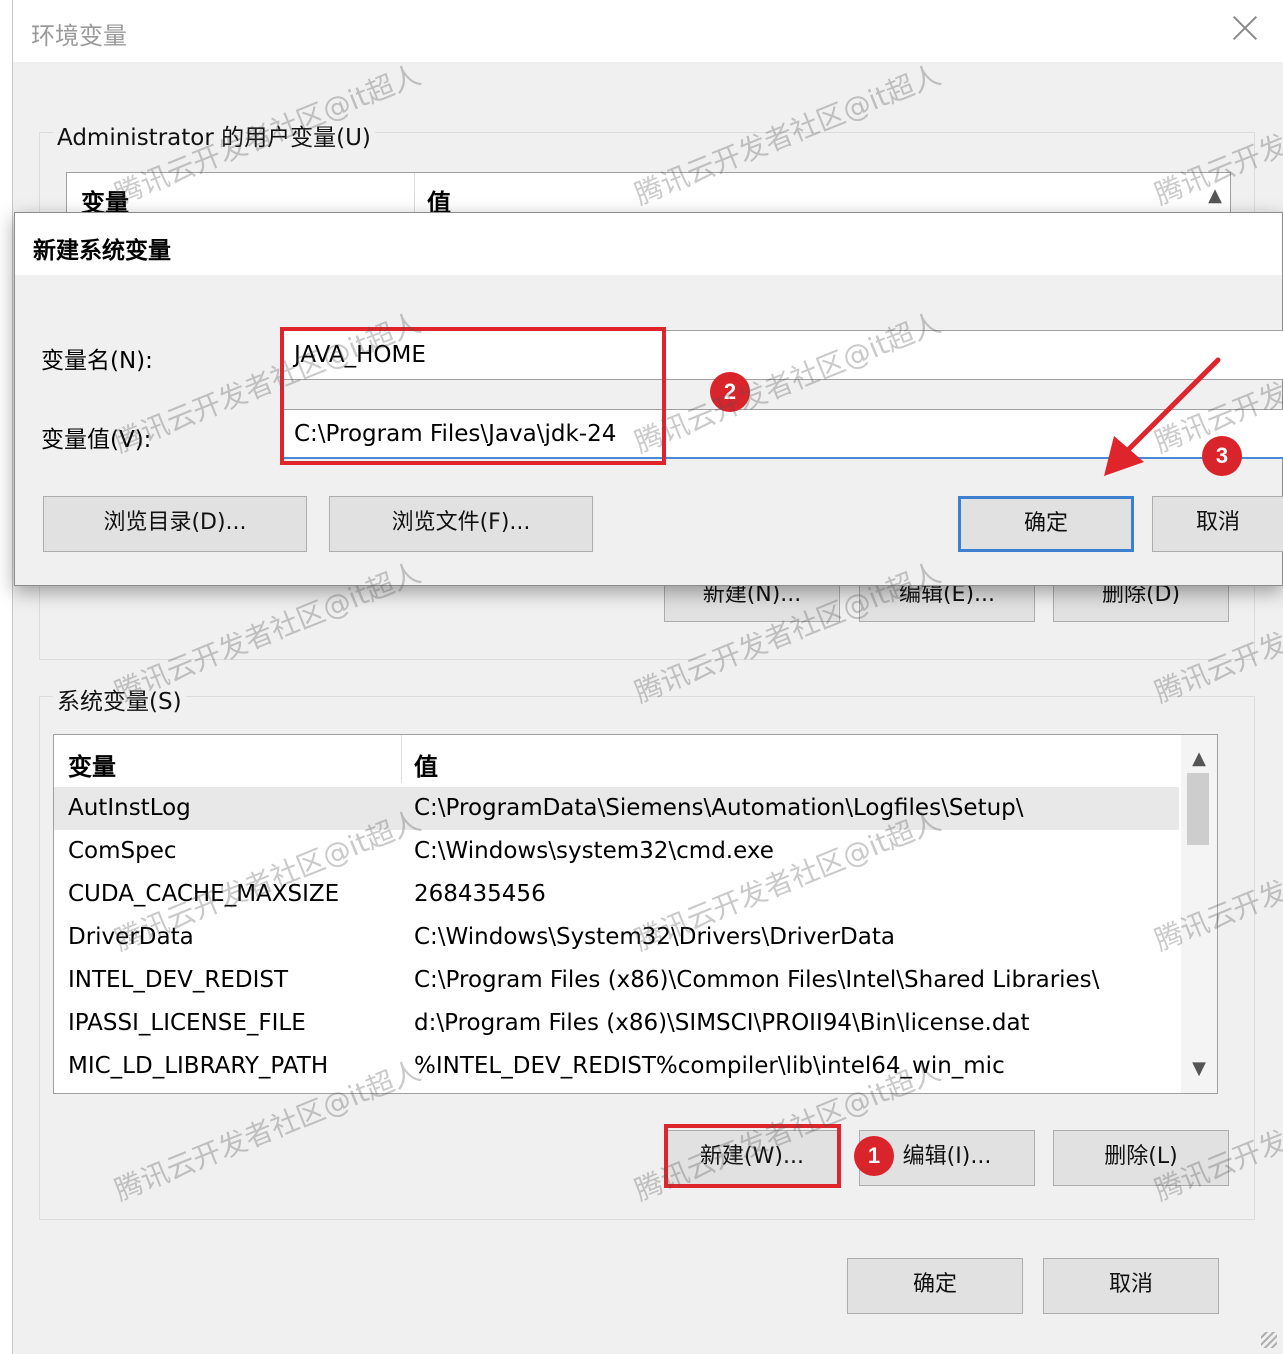 Image resolution: width=1283 pixels, height=1354 pixels. Describe the element at coordinates (96, 440) in the screenshot. I see `variable-value-label: 变量值(V):` at that location.